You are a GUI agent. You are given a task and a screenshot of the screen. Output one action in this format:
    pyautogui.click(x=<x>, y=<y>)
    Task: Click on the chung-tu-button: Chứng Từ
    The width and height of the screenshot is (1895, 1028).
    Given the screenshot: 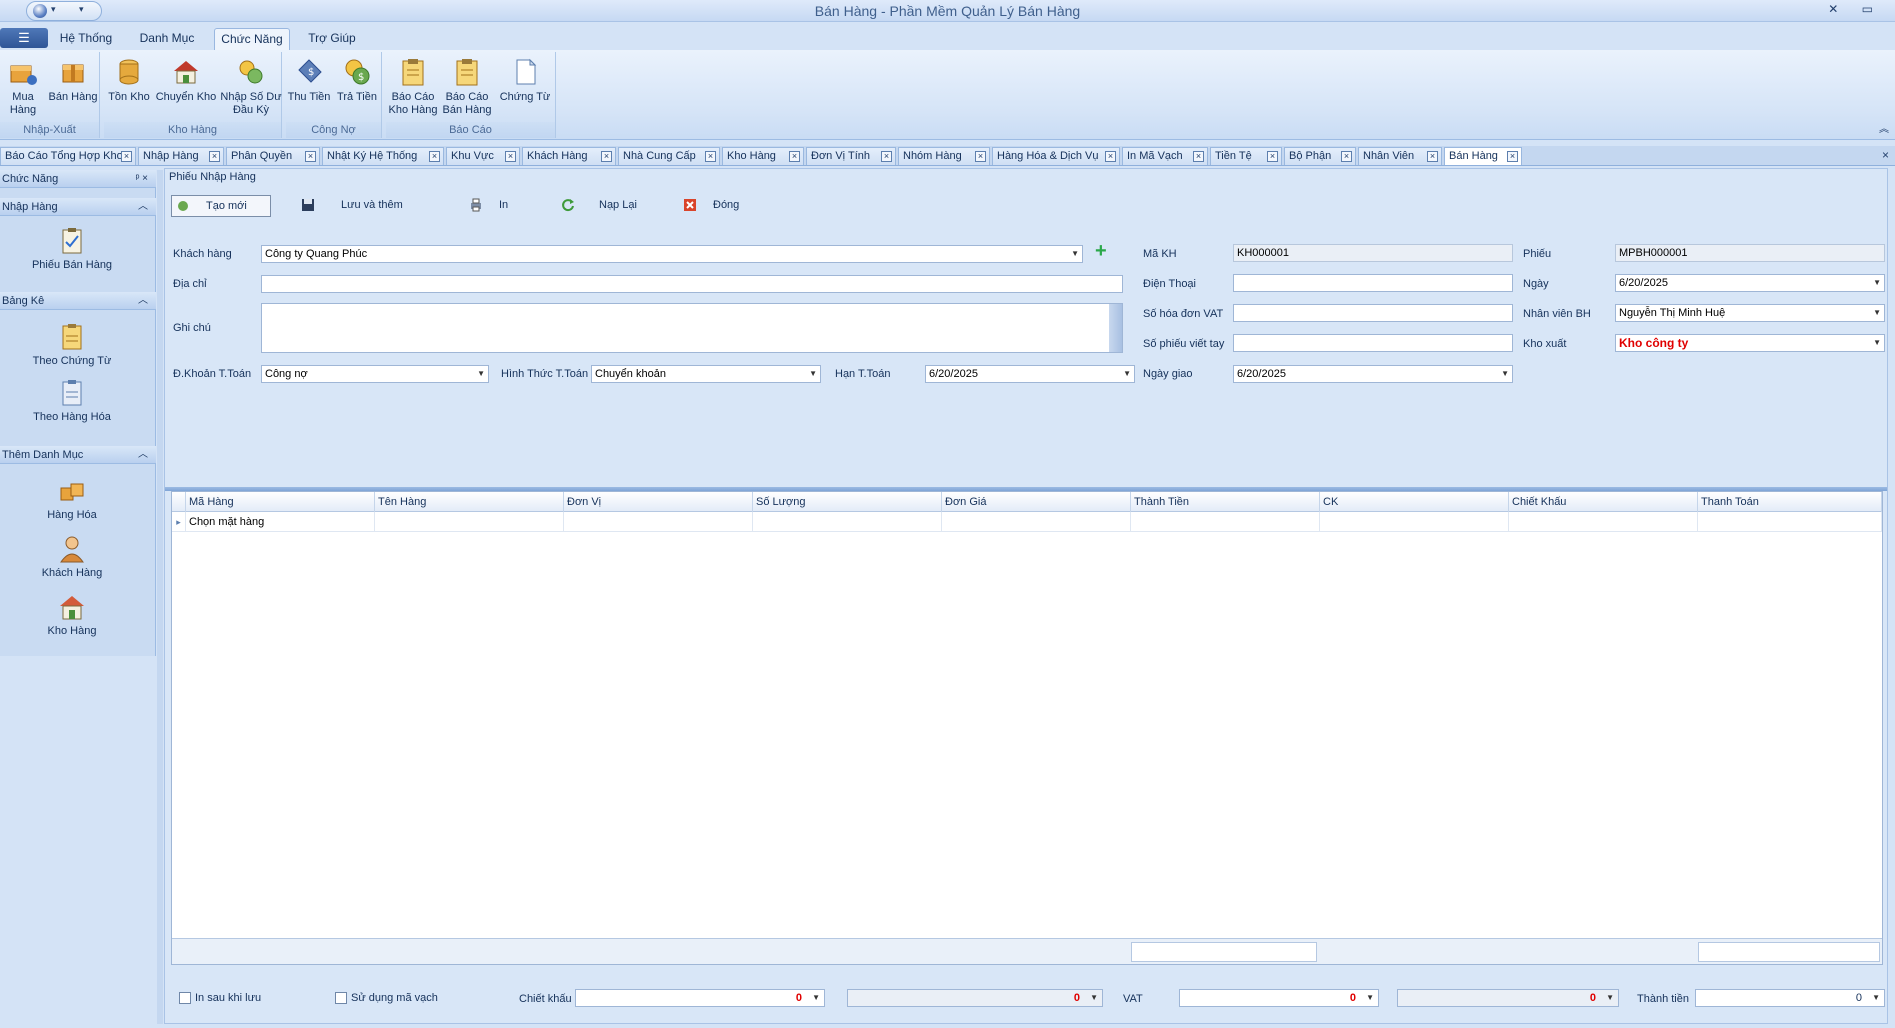 What is the action you would take?
    pyautogui.click(x=525, y=80)
    